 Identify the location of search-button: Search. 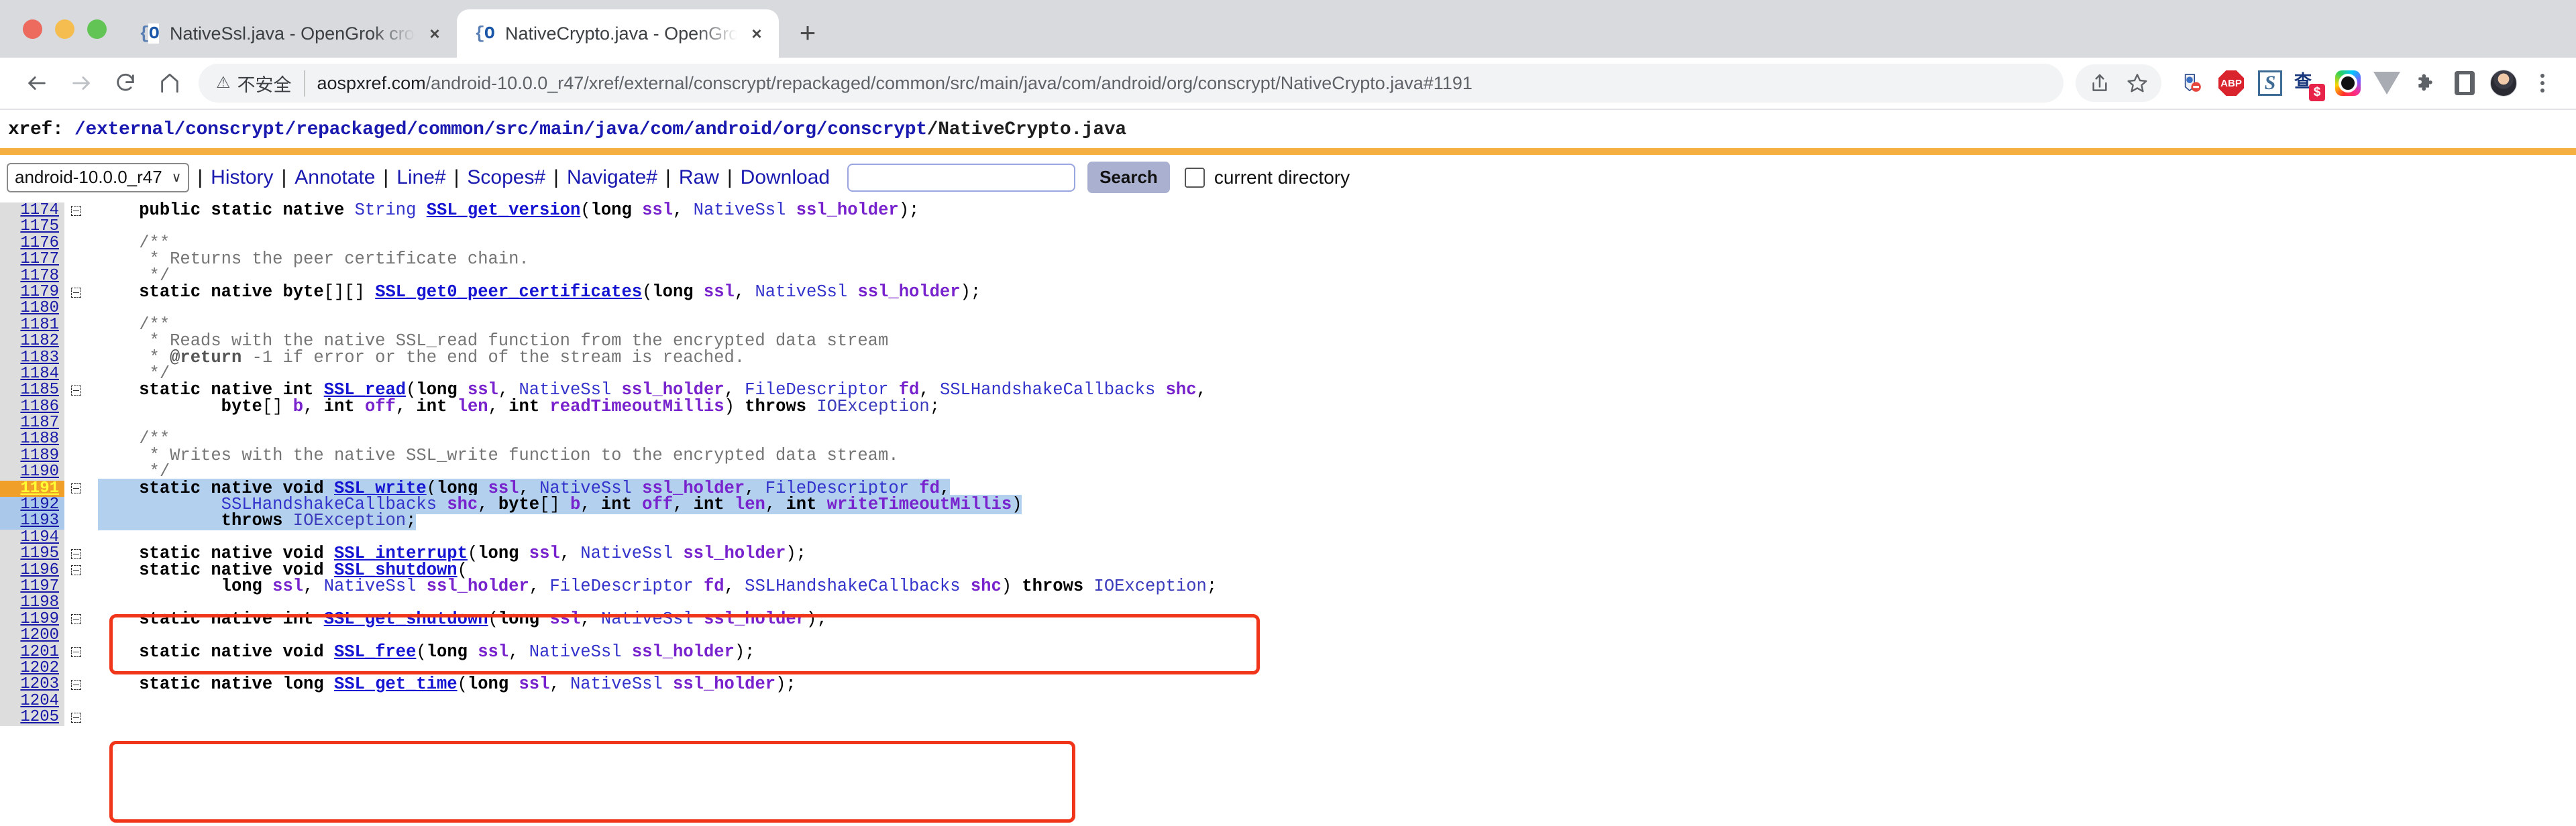
(1128, 177).